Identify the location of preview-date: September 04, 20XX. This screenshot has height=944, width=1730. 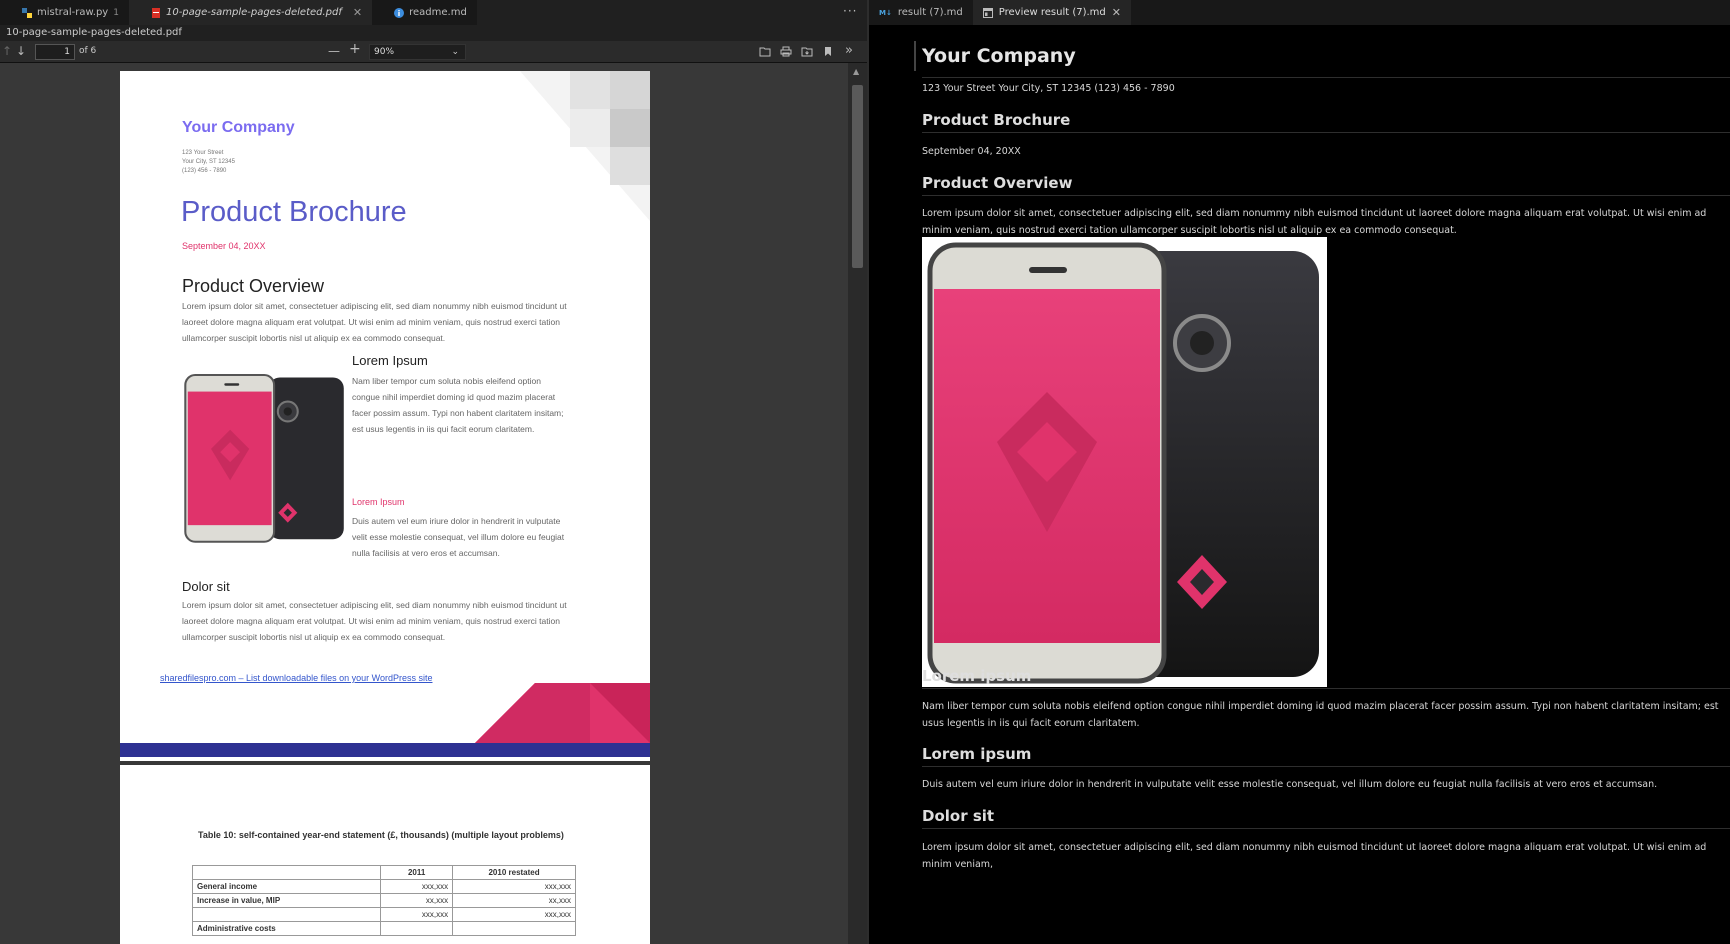
(971, 151).